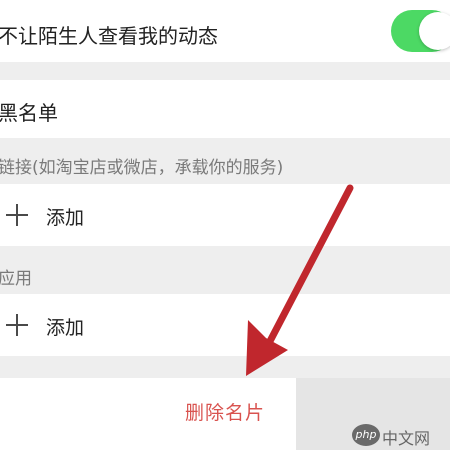 The height and width of the screenshot is (450, 450). I want to click on toggle-knob, so click(434, 31).